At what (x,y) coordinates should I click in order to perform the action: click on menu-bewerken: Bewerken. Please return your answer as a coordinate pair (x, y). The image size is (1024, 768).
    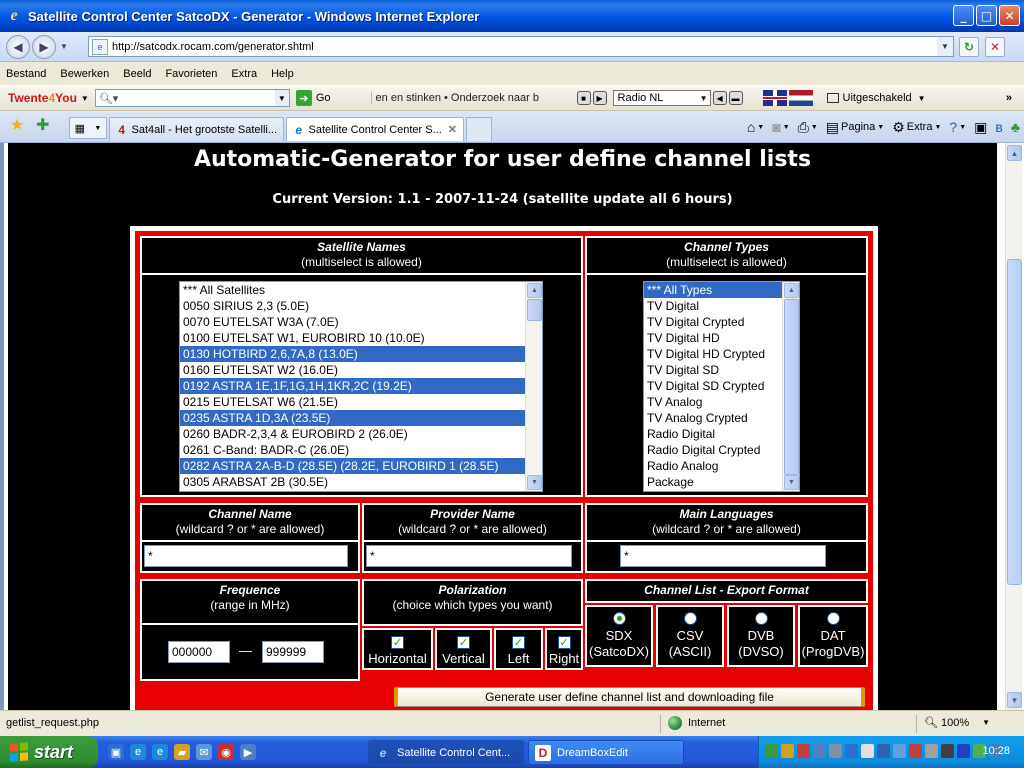
    Looking at the image, I should click on (84, 74).